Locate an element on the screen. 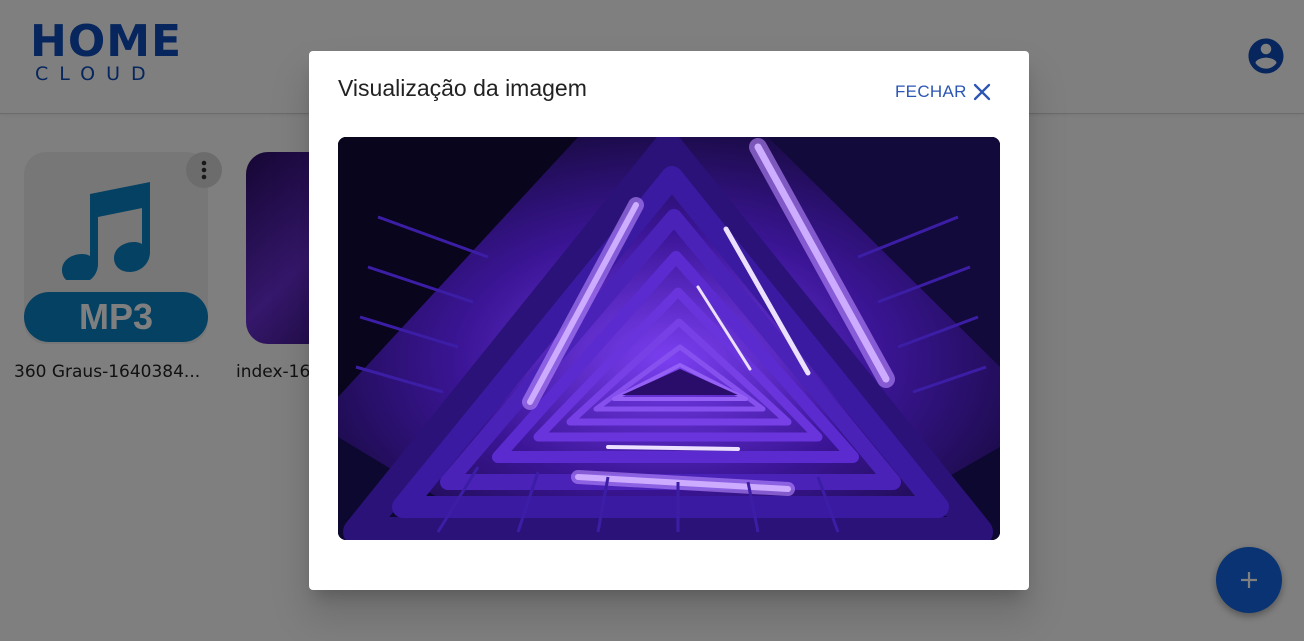 The height and width of the screenshot is (641, 1304). dialog-title: Visualização da imagem is located at coordinates (462, 88).